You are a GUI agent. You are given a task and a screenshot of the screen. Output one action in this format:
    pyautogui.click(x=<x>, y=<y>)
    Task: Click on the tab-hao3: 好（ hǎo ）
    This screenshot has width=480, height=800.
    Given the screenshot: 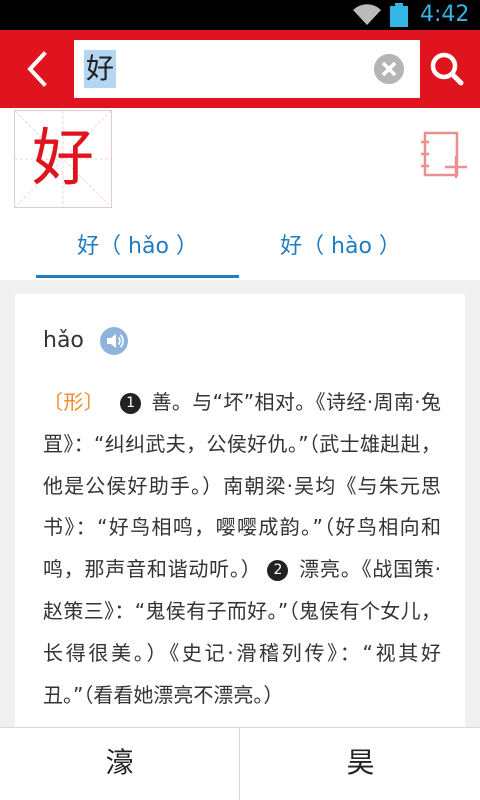 What is the action you would take?
    pyautogui.click(x=137, y=249)
    